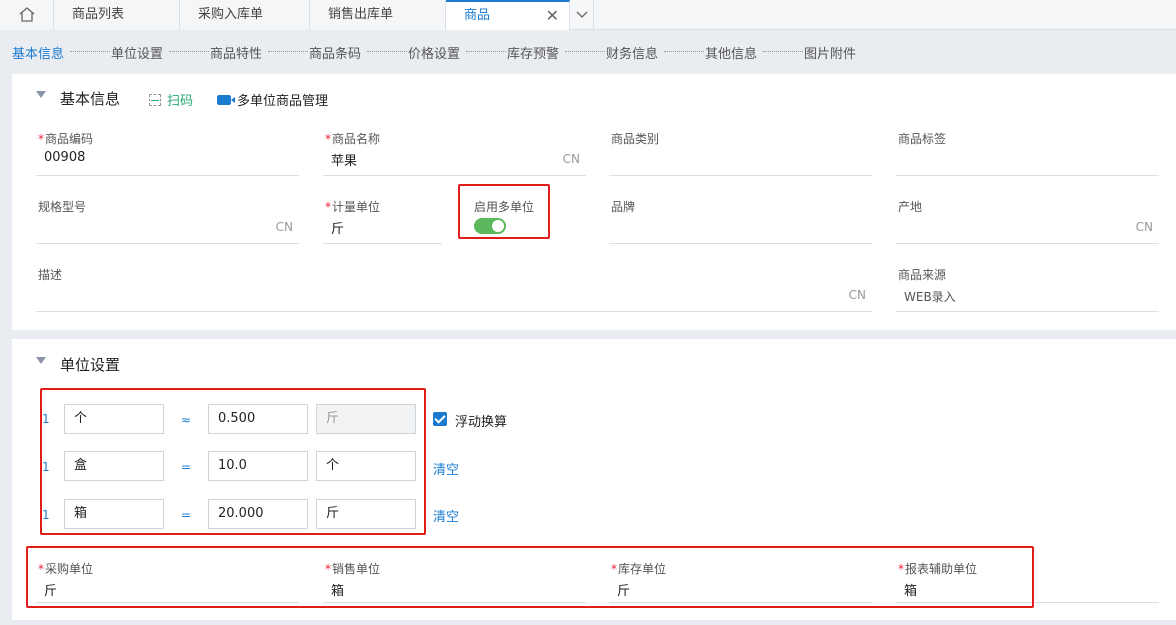 Image resolution: width=1176 pixels, height=625 pixels. Describe the element at coordinates (378, 15) in the screenshot. I see `tab-sales-out: 销售出库单` at that location.